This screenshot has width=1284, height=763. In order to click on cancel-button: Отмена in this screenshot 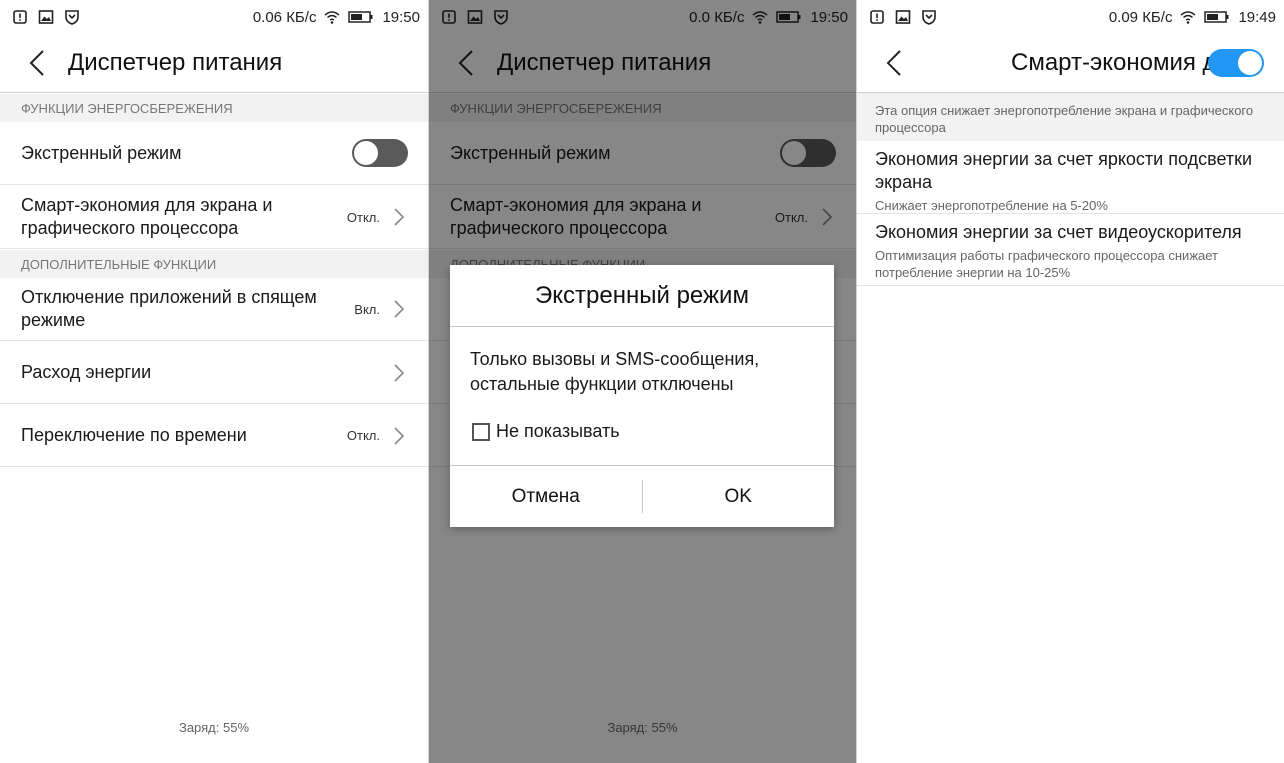, I will do `click(546, 496)`.